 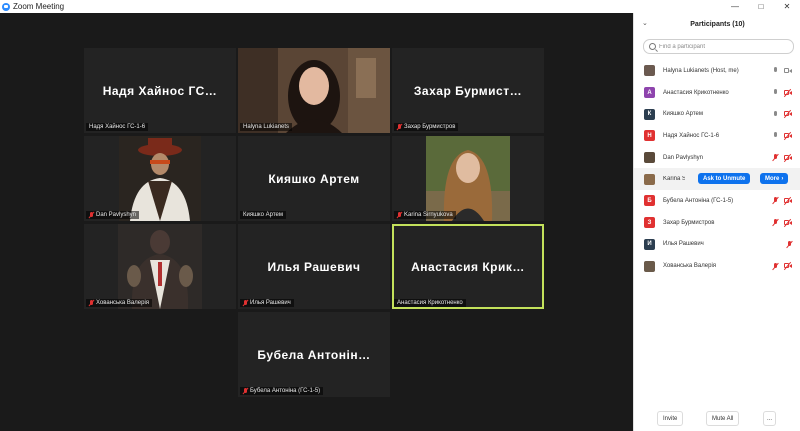 What do you see at coordinates (123, 303) in the screenshot?
I see `tile-label-text: Хованська Валерія` at bounding box center [123, 303].